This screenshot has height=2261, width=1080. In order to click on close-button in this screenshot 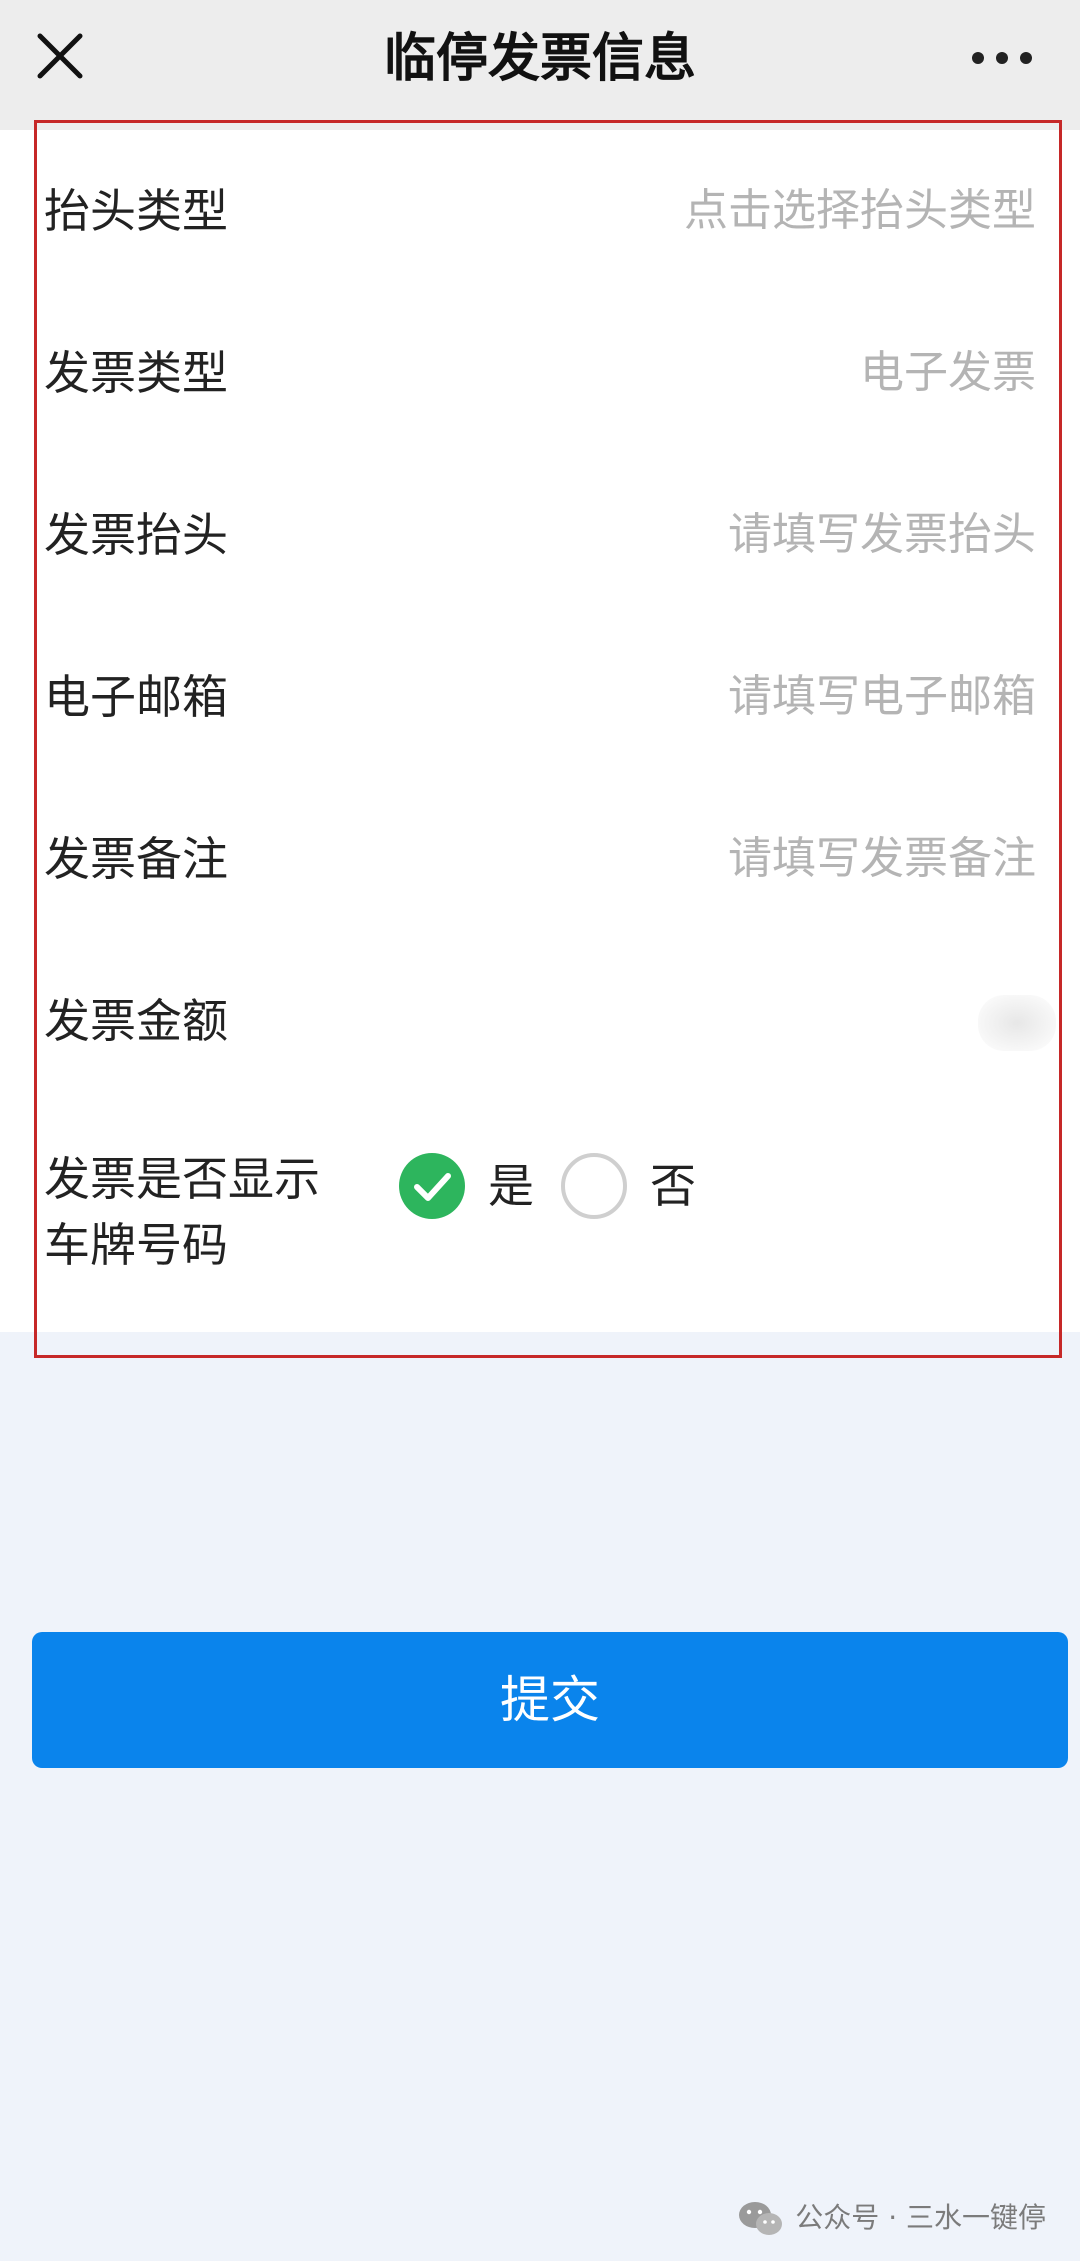, I will do `click(60, 56)`.